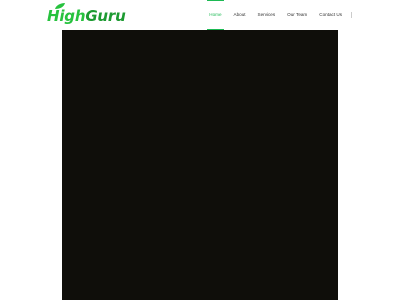  I want to click on nav-item-home: Home, so click(215, 15).